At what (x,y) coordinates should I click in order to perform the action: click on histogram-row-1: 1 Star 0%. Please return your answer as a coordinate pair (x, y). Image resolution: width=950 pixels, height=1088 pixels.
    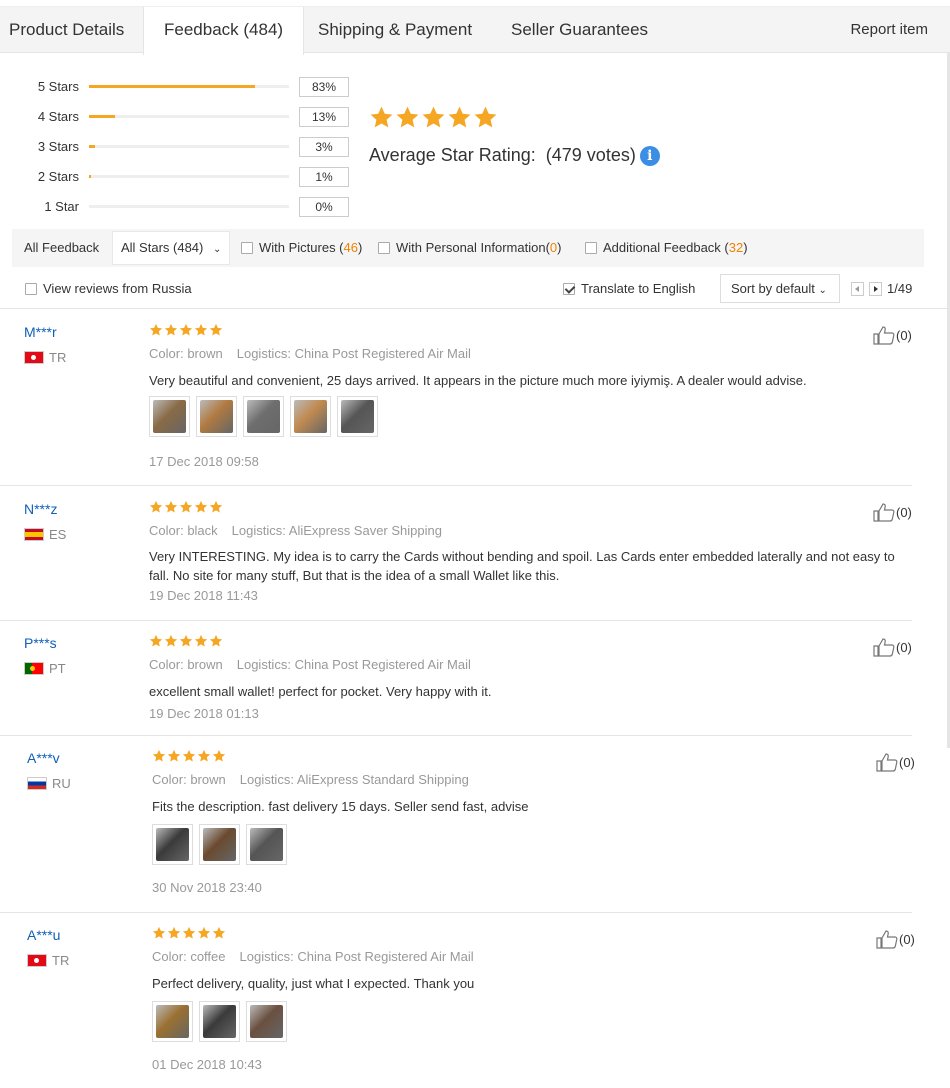
    Looking at the image, I should click on (180, 207).